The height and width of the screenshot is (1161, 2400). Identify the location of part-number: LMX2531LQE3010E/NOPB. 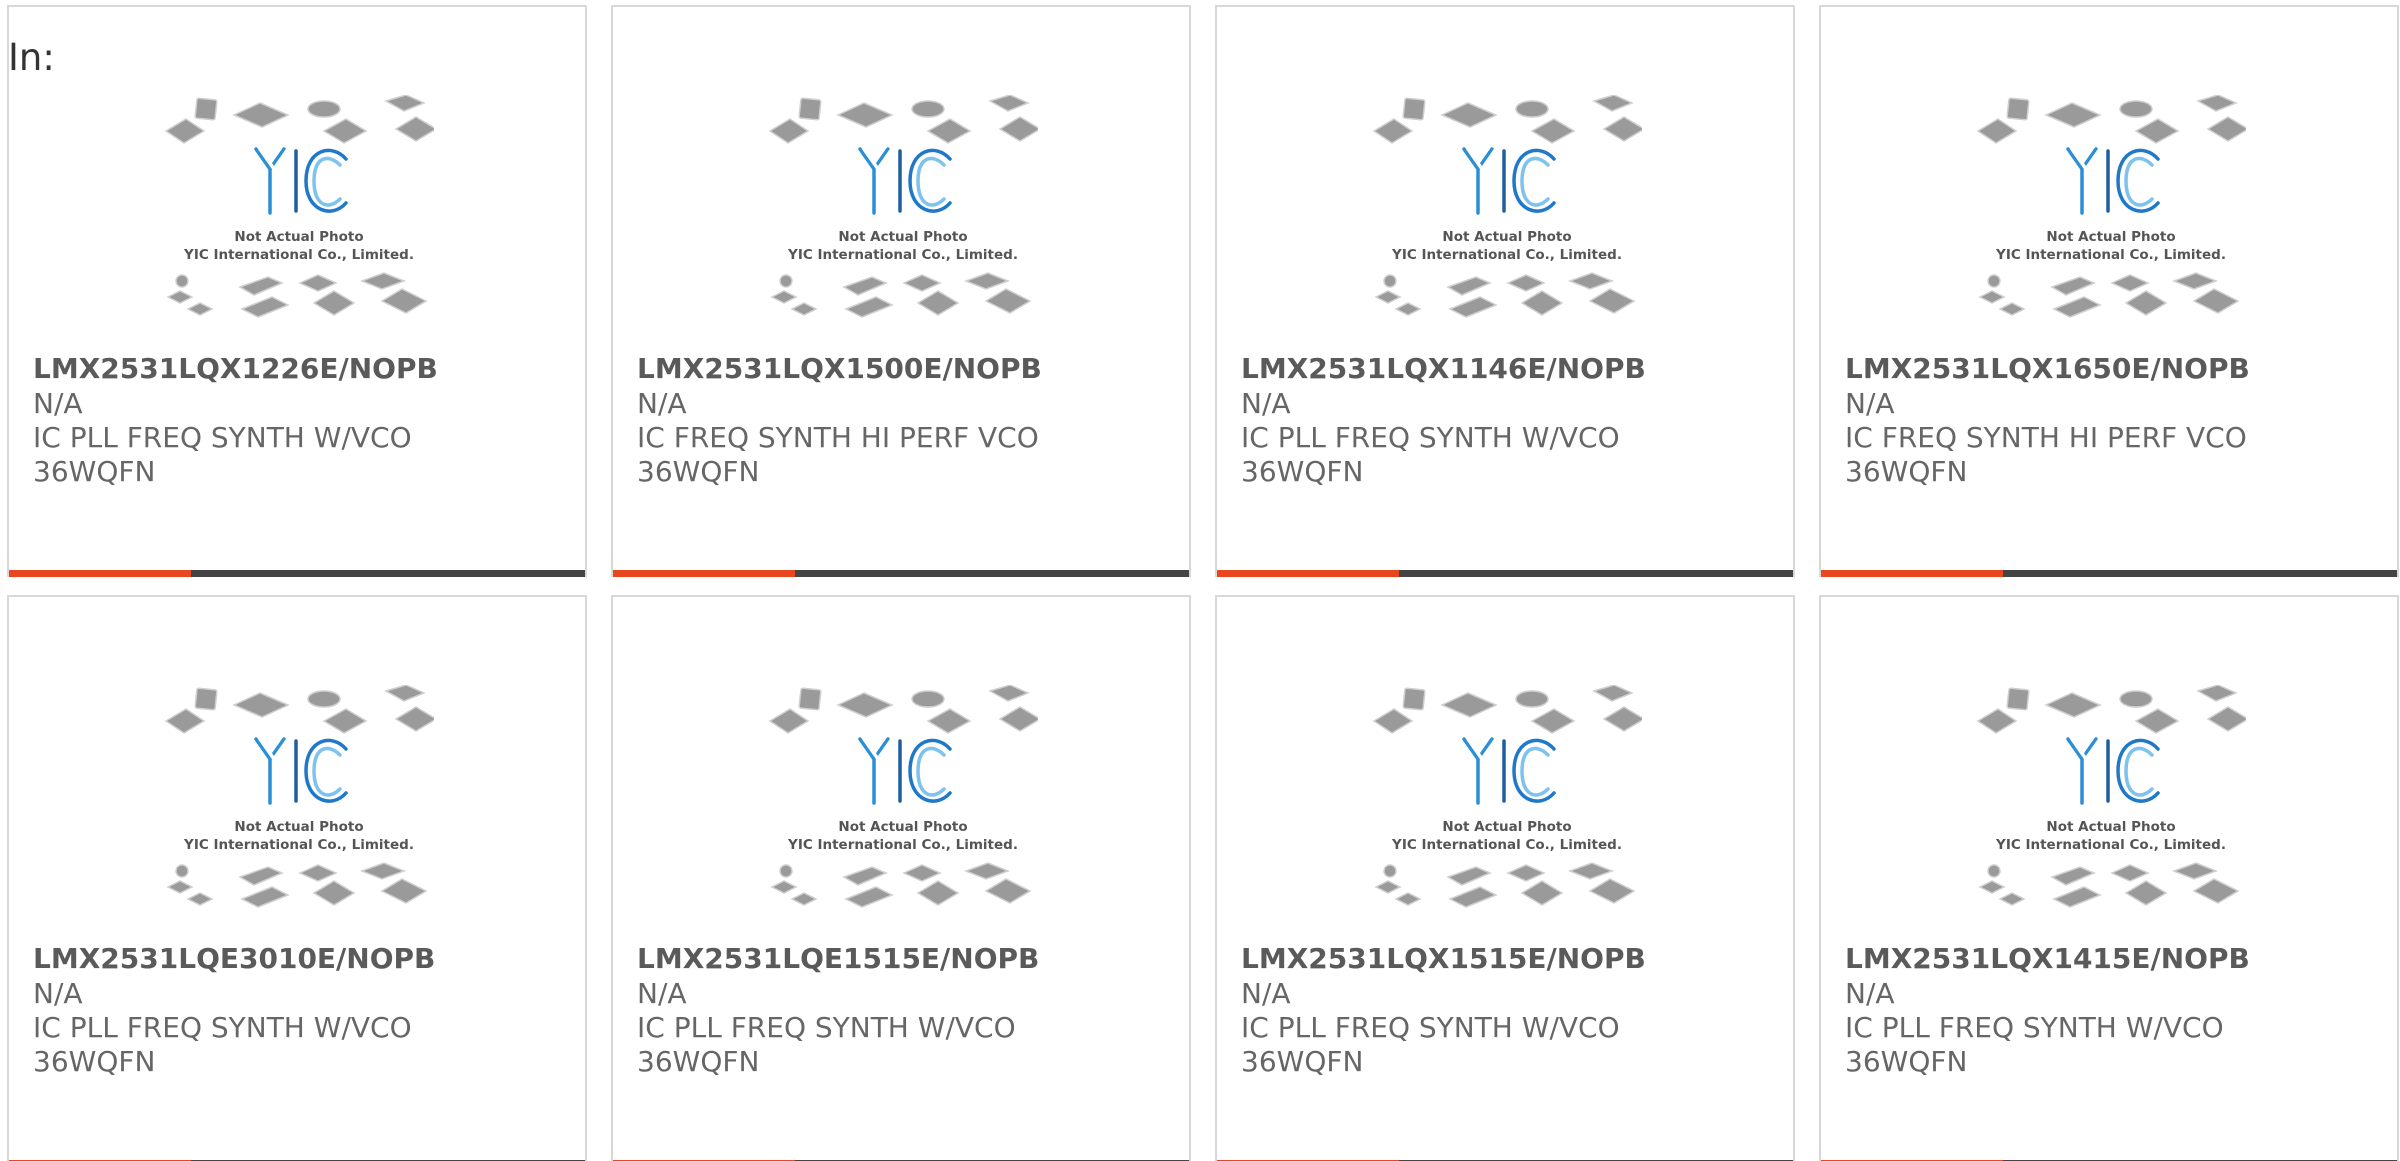
(304, 959).